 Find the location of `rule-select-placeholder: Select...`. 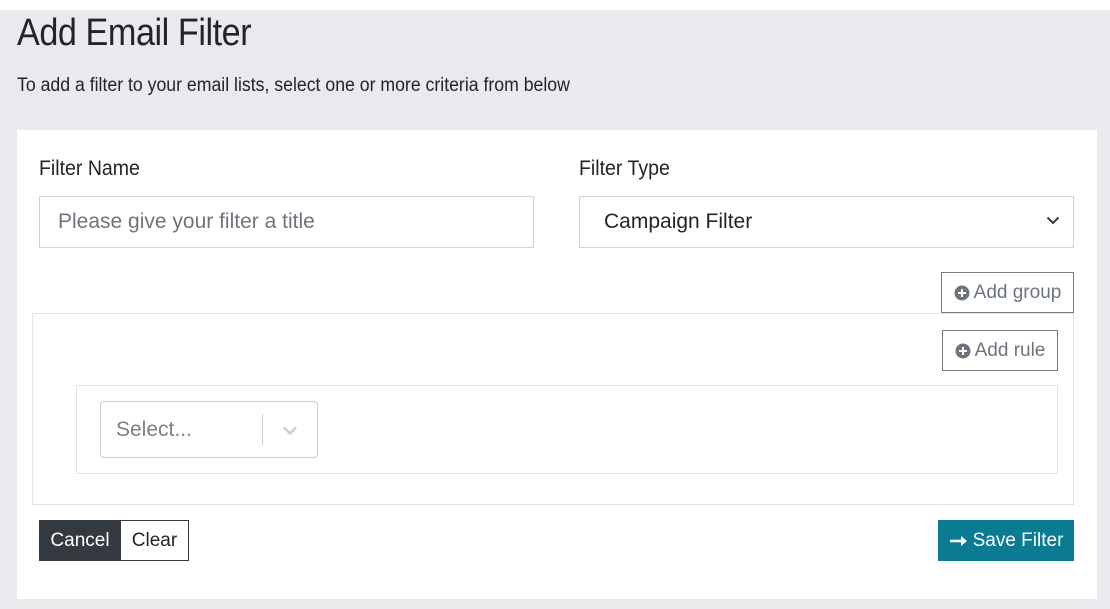

rule-select-placeholder: Select... is located at coordinates (154, 429).